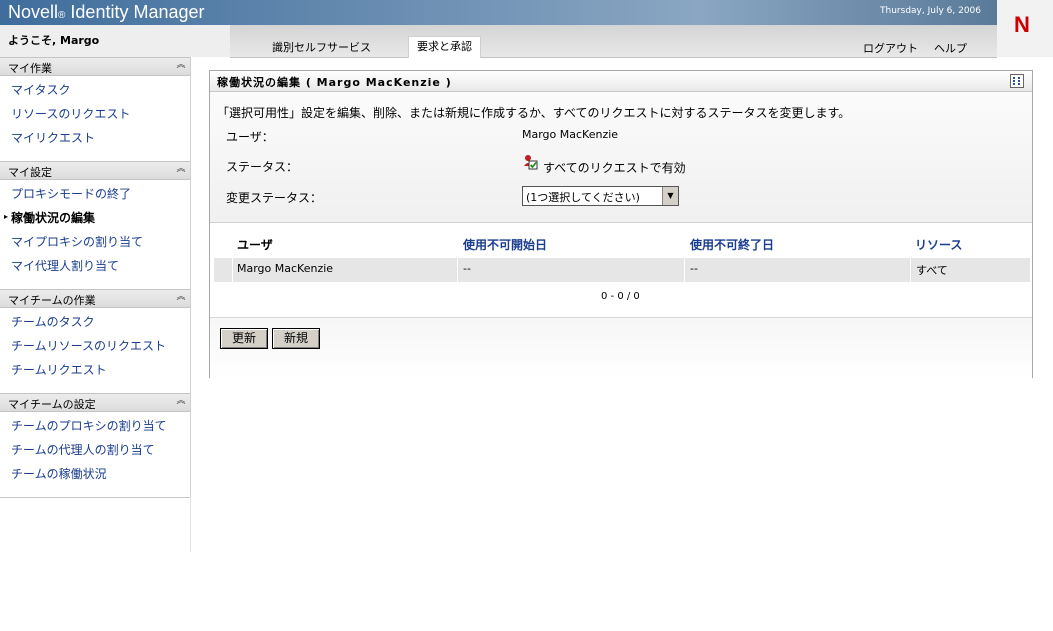 The image size is (1053, 631). What do you see at coordinates (83, 449) in the screenshot?
I see `nav-assign-team-delegate: チームの代理人の割り当て` at bounding box center [83, 449].